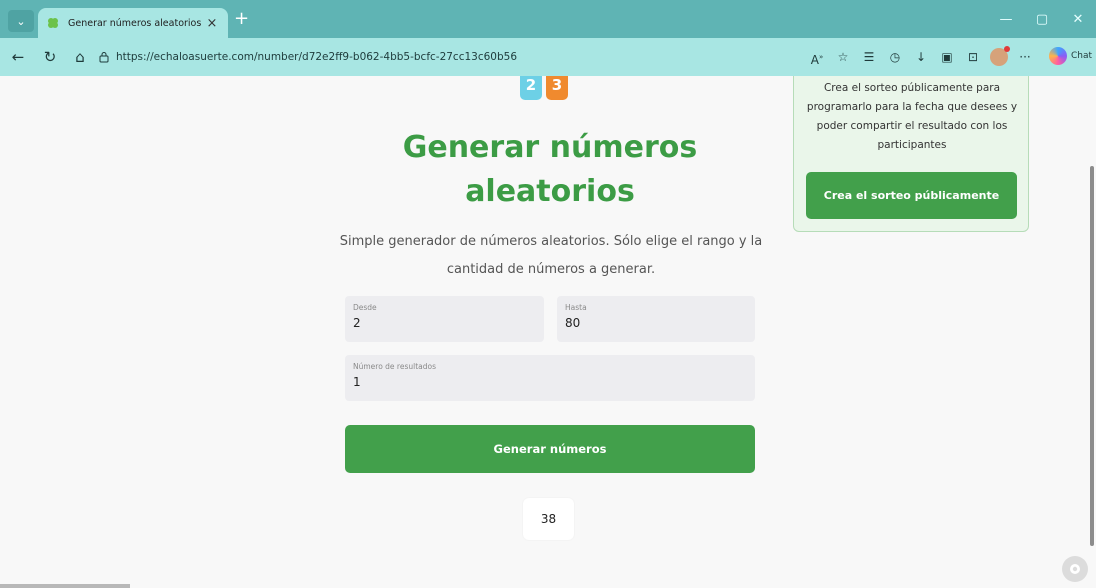 The image size is (1096, 588). What do you see at coordinates (1025, 57) in the screenshot?
I see `more-options-icon: ···` at bounding box center [1025, 57].